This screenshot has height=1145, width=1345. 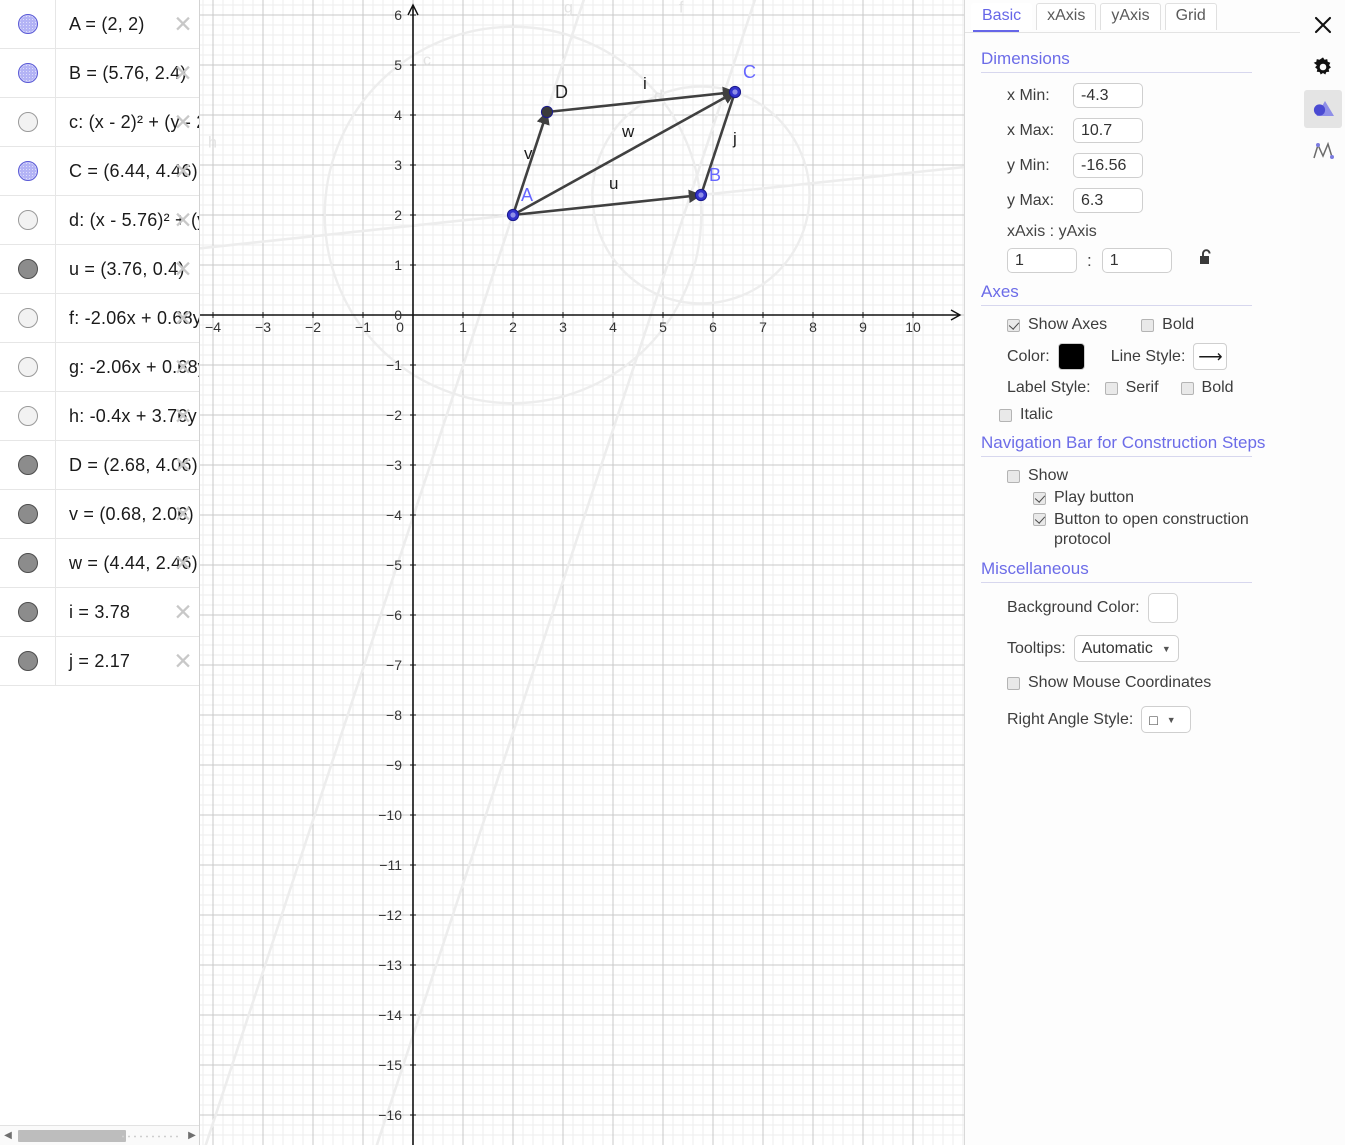 I want to click on scrollbar-track, so click(x=100, y=1135).